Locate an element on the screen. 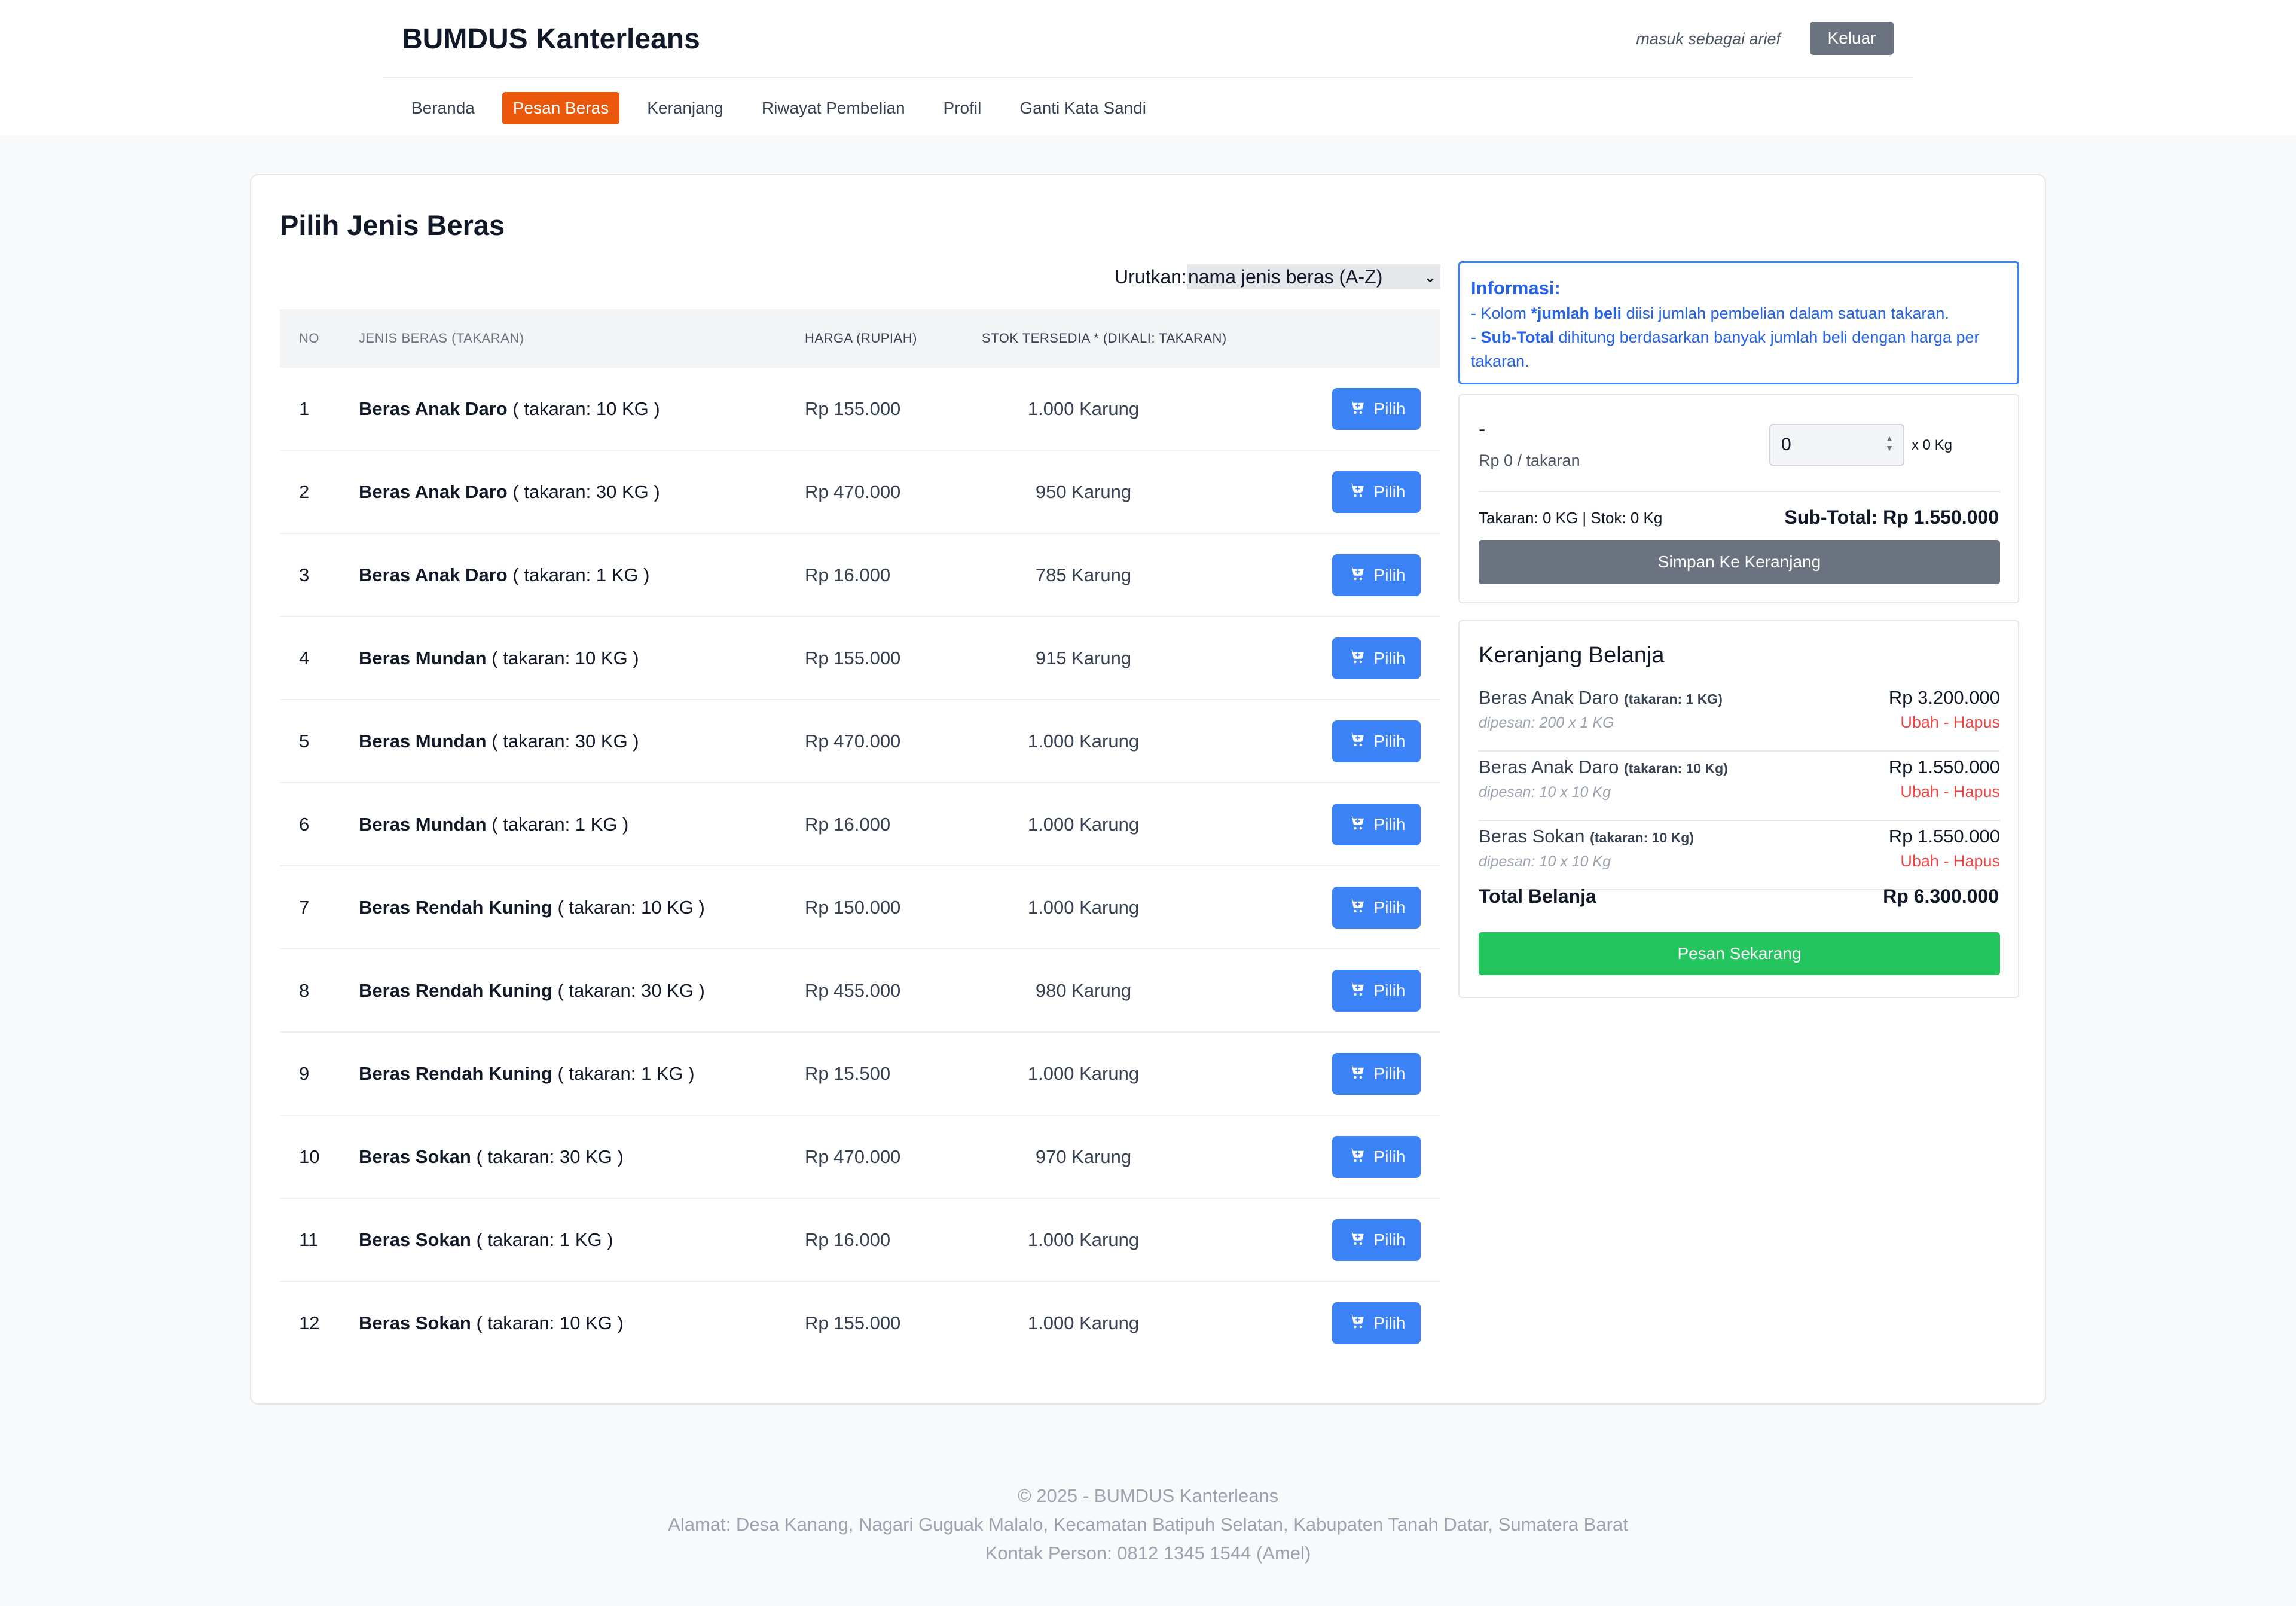 This screenshot has width=2296, height=1606. nav-item-profil: Profil is located at coordinates (963, 108).